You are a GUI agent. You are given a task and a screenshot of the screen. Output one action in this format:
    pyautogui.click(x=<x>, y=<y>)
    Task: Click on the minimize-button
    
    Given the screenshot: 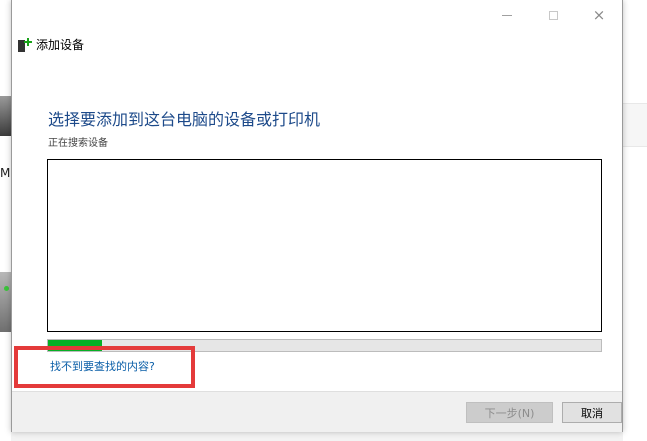 What is the action you would take?
    pyautogui.click(x=507, y=15)
    